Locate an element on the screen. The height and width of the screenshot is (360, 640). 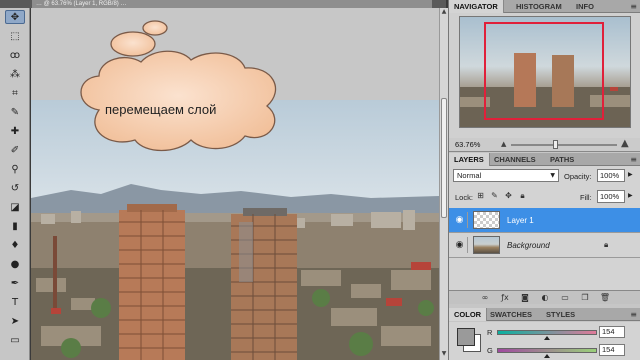
navigator-body is located at coordinates (544, 75).